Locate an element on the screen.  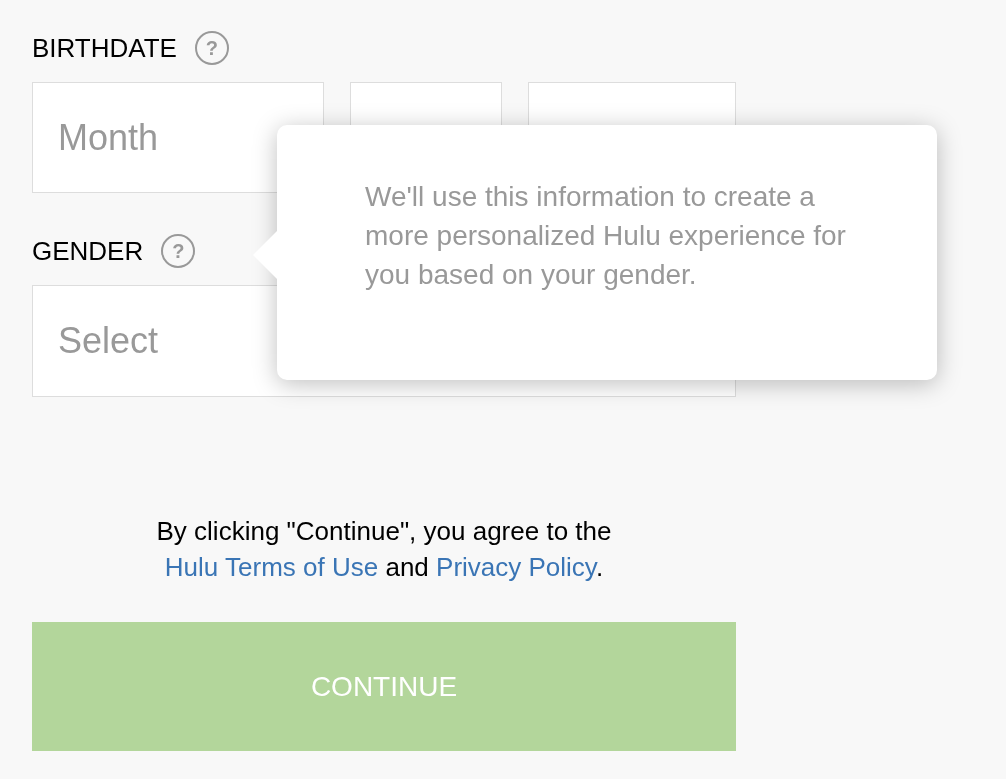
terms-link: Hulu Terms of Use is located at coordinates (271, 567).